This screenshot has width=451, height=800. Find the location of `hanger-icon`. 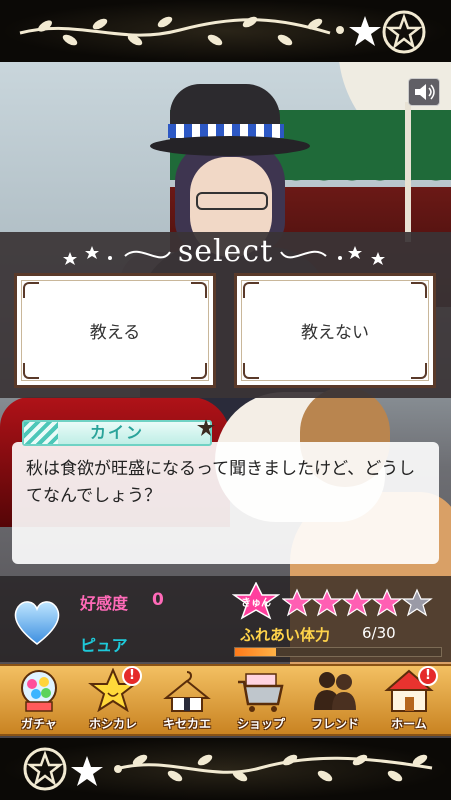

hanger-icon is located at coordinates (187, 691).